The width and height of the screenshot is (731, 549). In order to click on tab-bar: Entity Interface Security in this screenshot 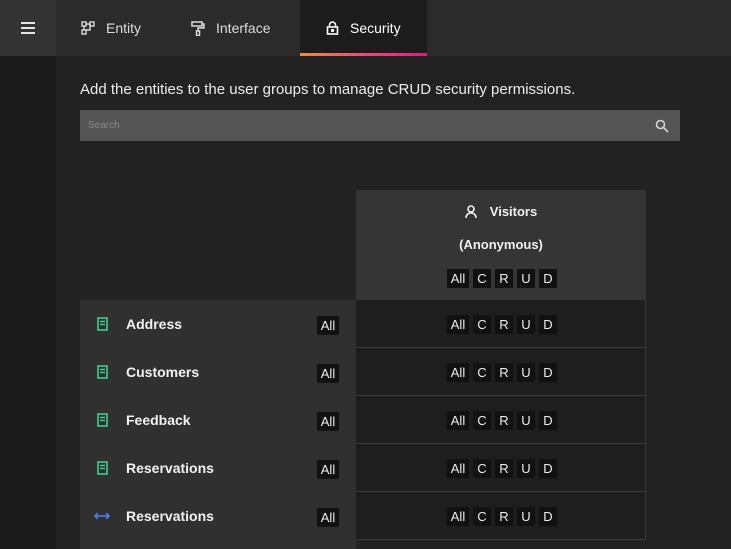, I will do `click(393, 28)`.